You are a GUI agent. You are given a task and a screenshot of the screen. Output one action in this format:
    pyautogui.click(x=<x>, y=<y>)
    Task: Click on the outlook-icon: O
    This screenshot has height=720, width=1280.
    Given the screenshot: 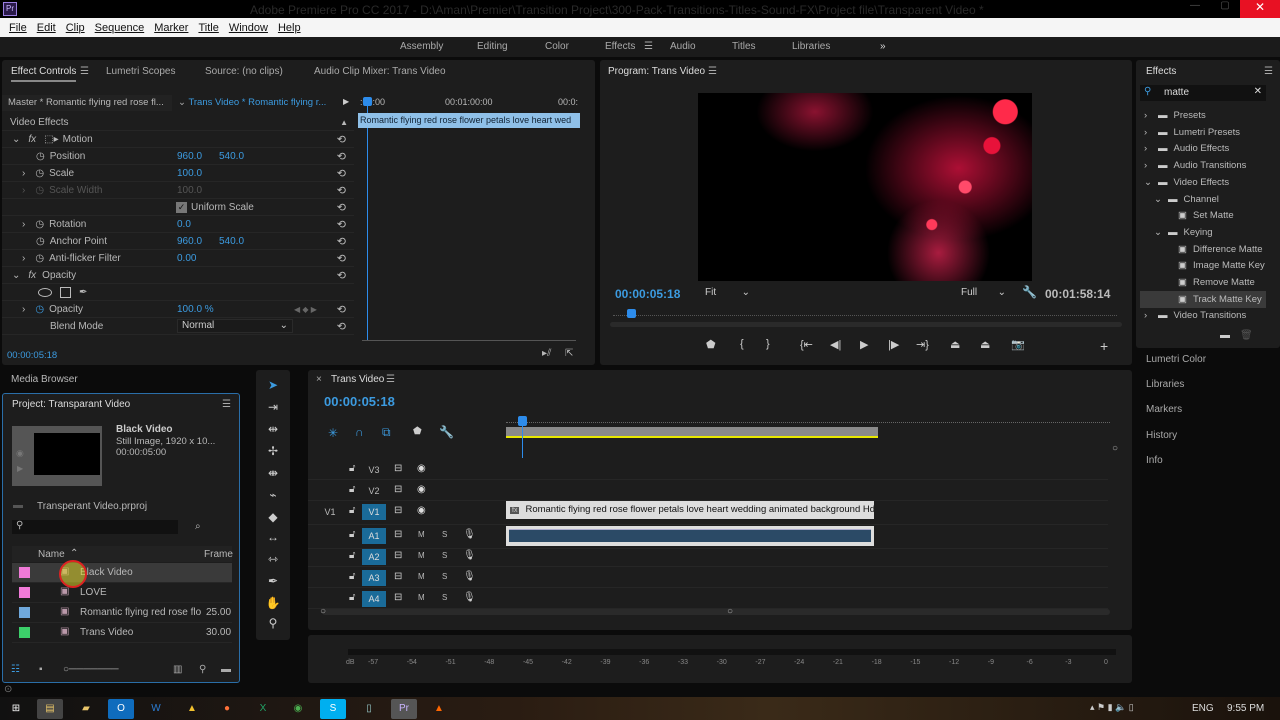 What is the action you would take?
    pyautogui.click(x=121, y=709)
    